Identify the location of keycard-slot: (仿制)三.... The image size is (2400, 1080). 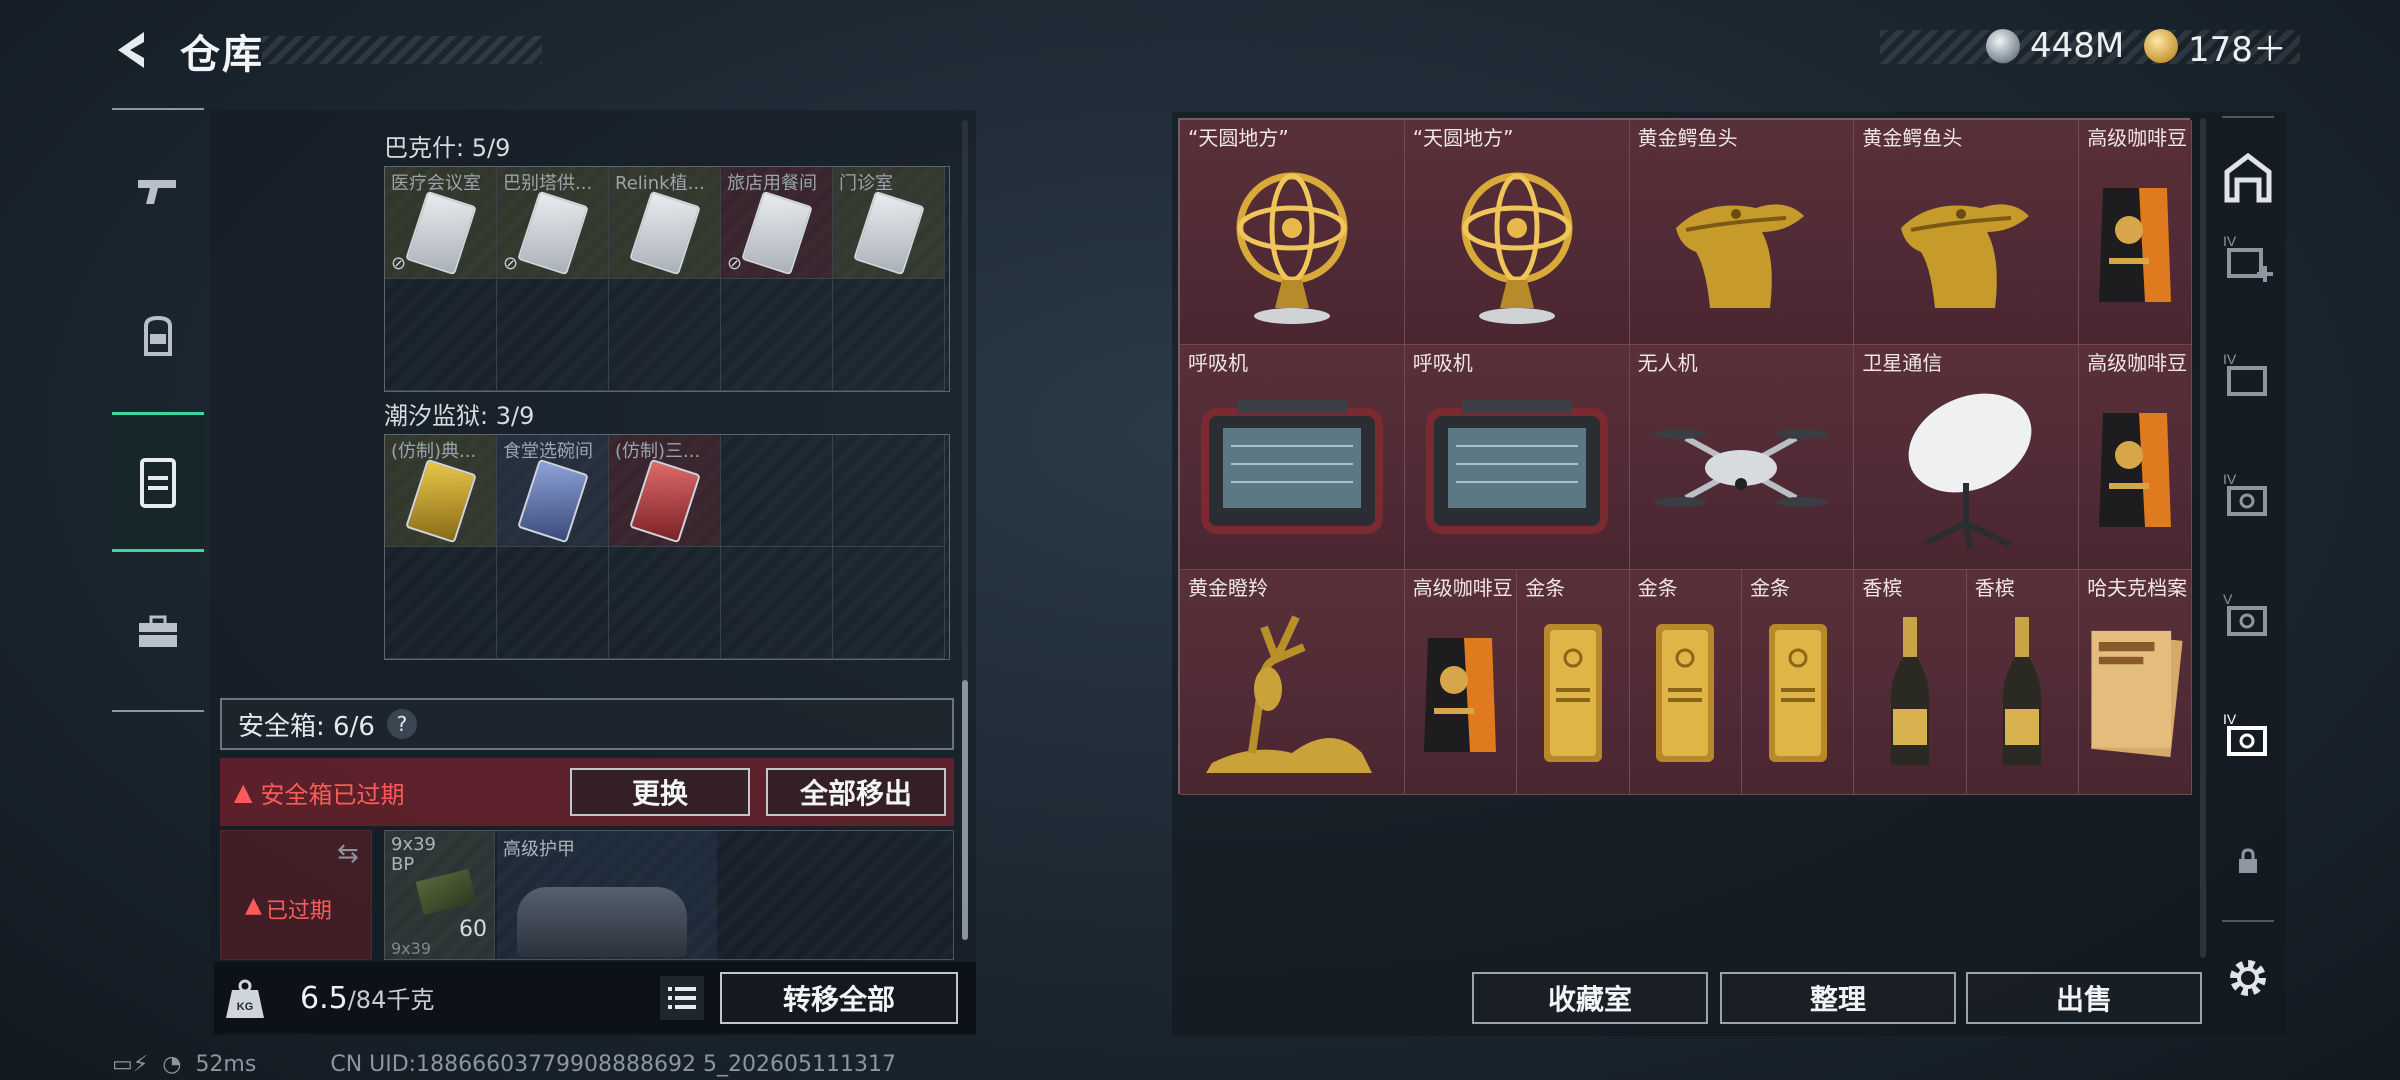
(665, 491).